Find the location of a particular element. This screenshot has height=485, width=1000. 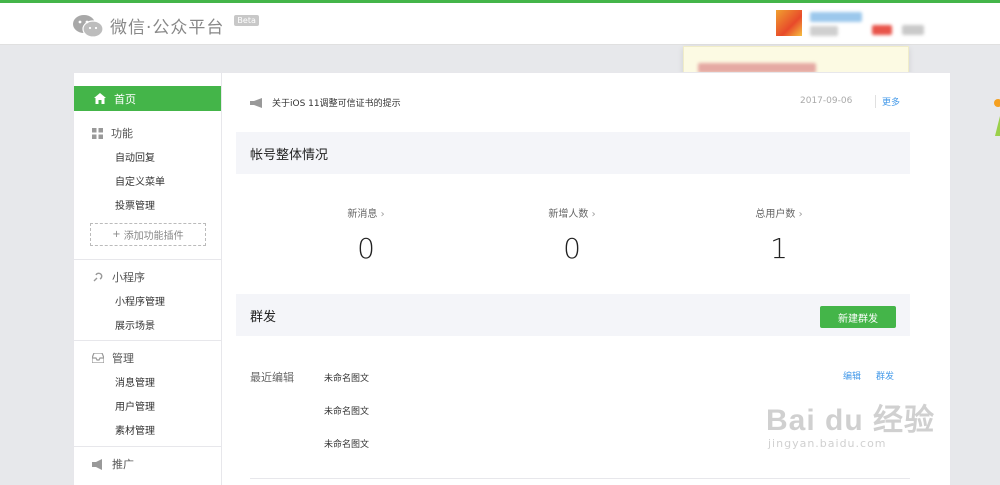

stat-label: 新消息 › is located at coordinates (366, 214).